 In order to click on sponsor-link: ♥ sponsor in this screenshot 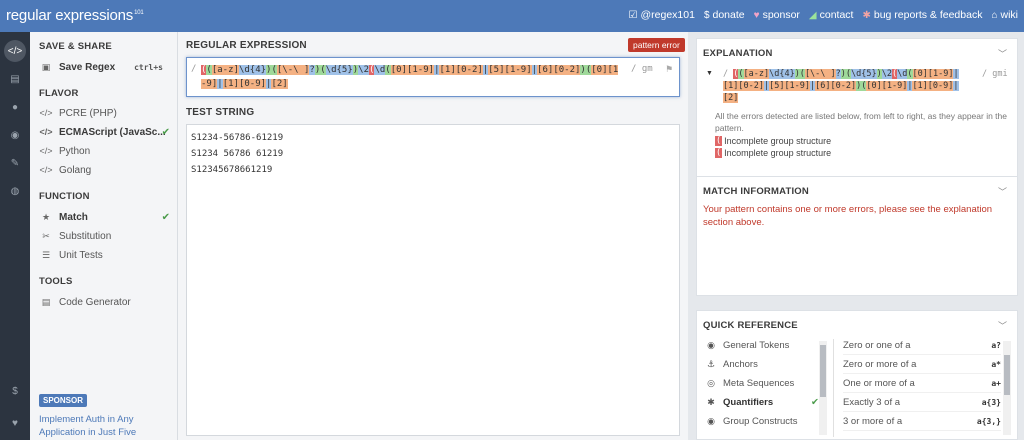, I will do `click(777, 15)`.